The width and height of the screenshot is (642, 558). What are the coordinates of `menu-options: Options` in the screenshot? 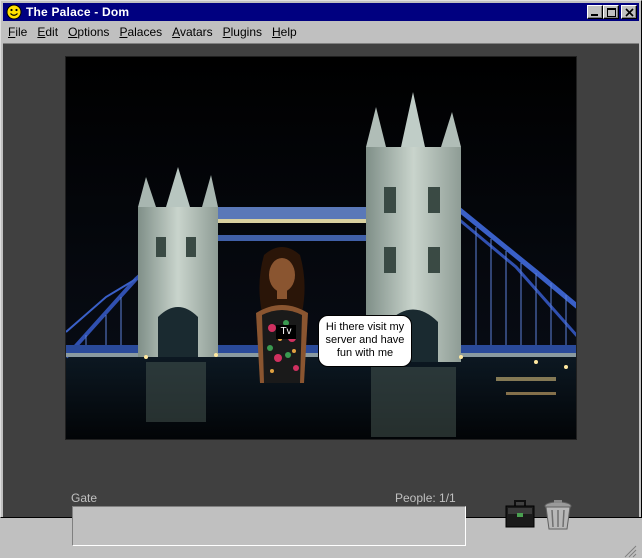 It's located at (88, 32).